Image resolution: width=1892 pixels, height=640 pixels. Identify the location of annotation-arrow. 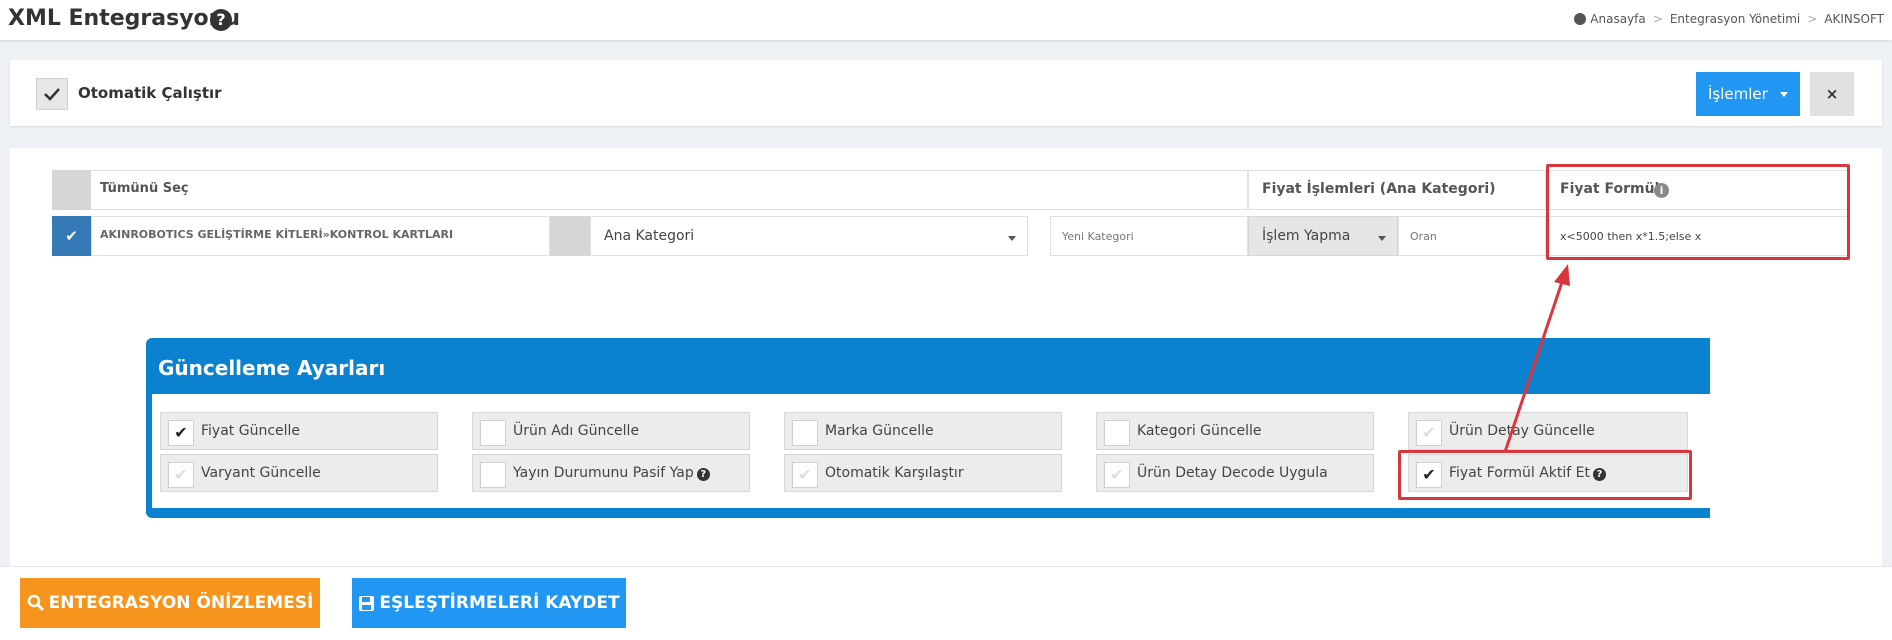
(1536, 358).